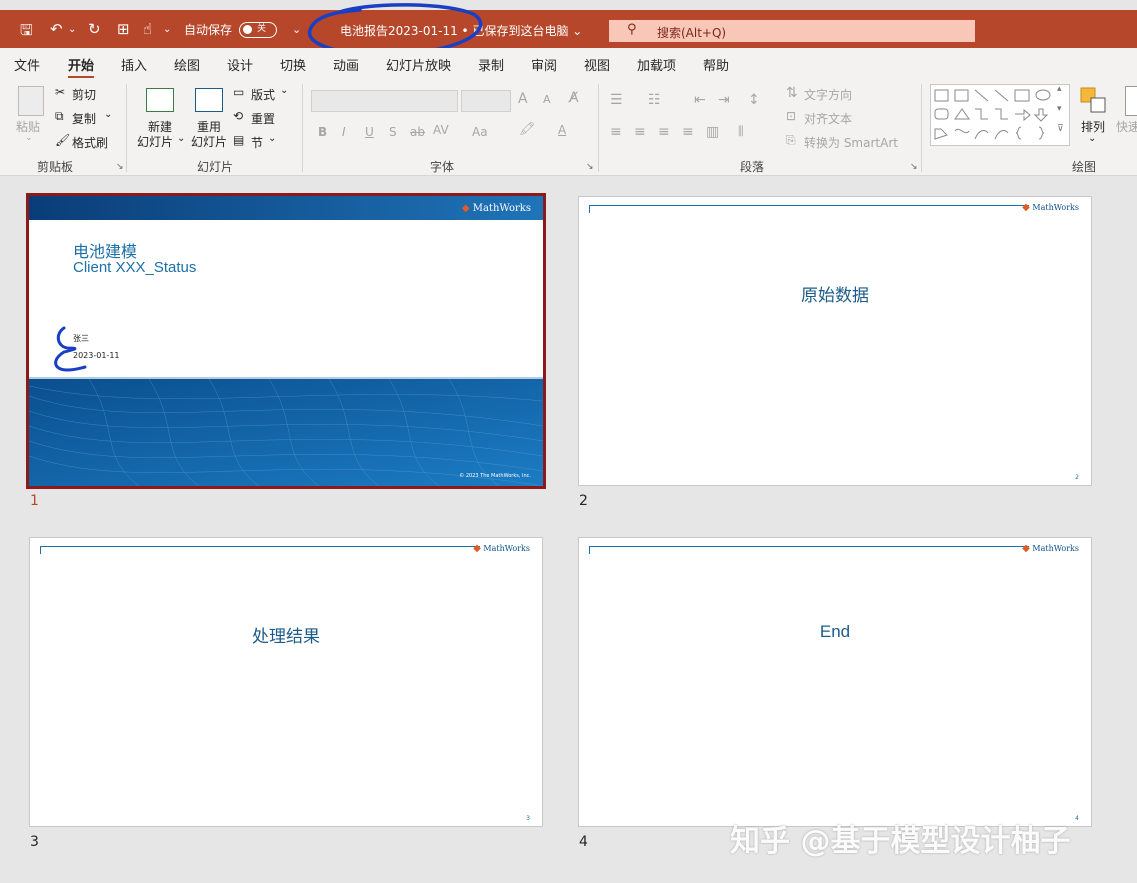 This screenshot has height=883, width=1137. I want to click on copy-button: 复制, so click(84, 118).